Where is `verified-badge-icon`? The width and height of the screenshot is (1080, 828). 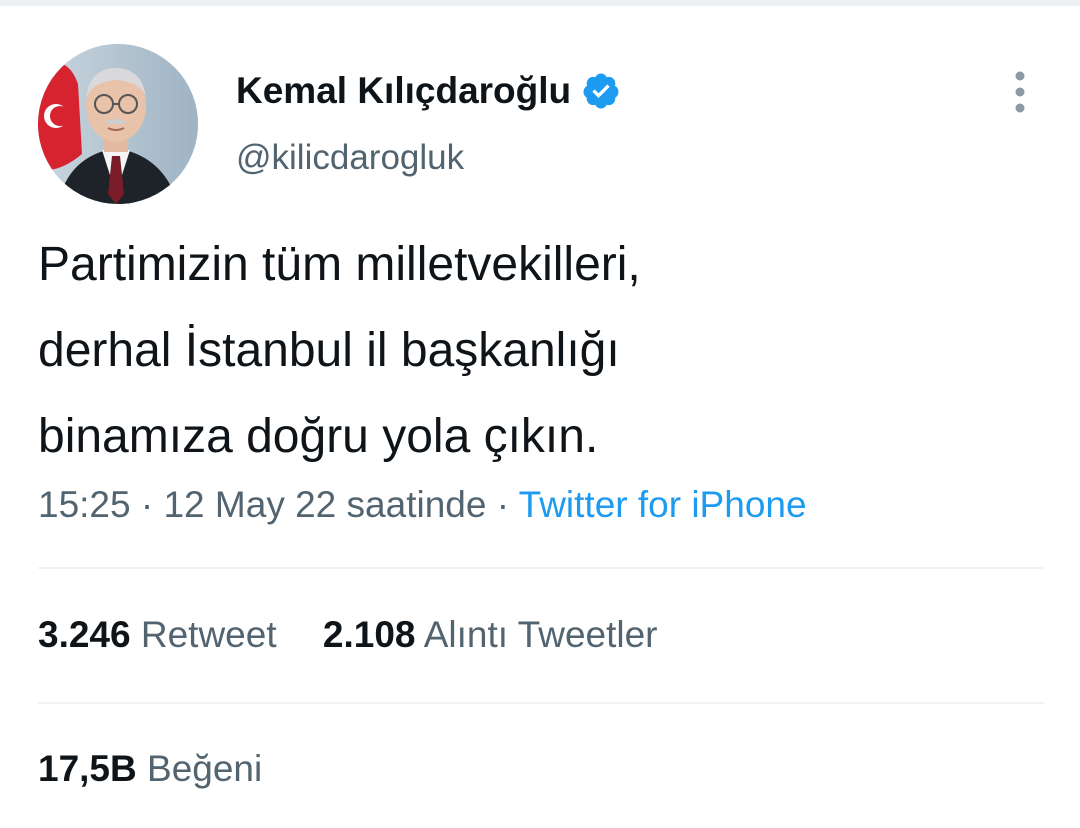
verified-badge-icon is located at coordinates (601, 91).